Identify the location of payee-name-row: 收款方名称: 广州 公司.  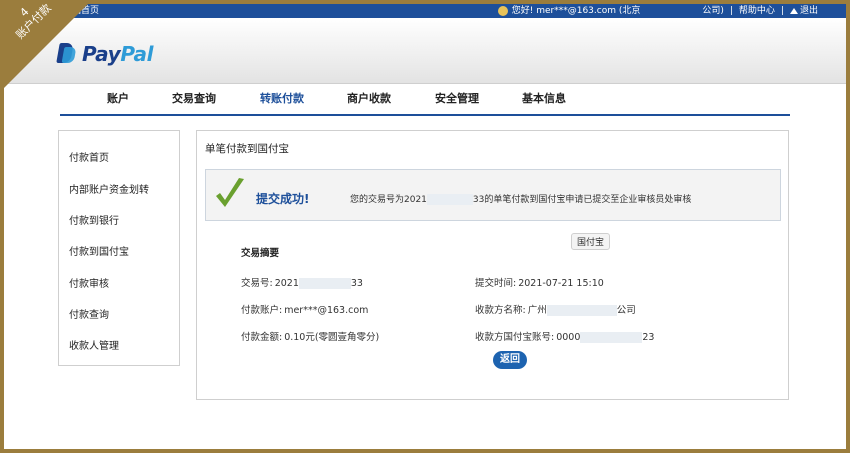
(555, 310).